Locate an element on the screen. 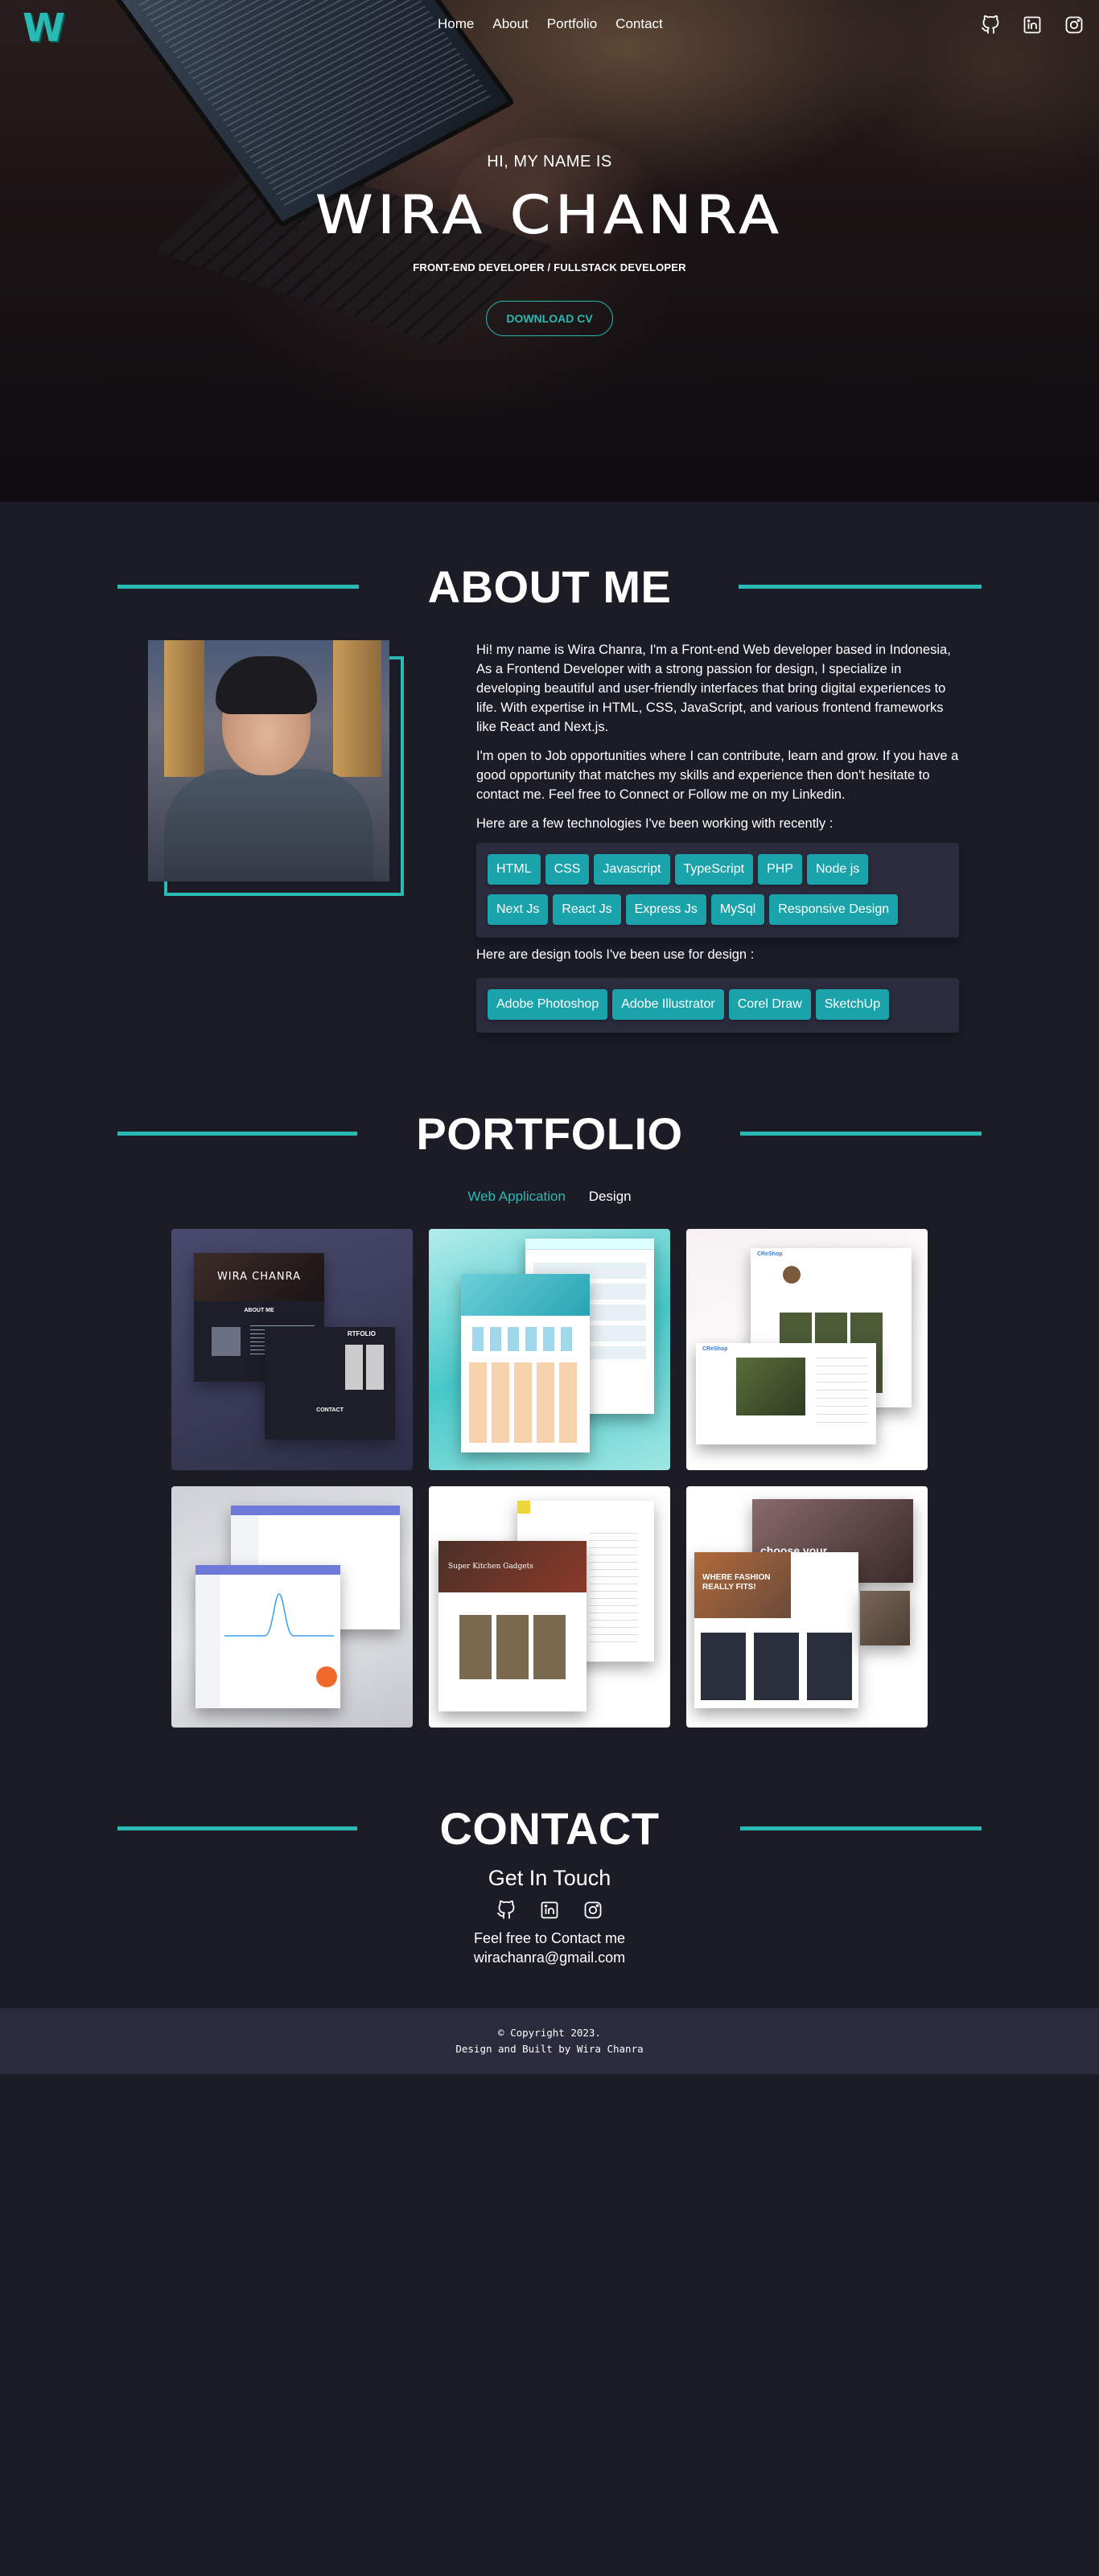  hero-greeting: HI, MY NAME IS is located at coordinates (549, 162).